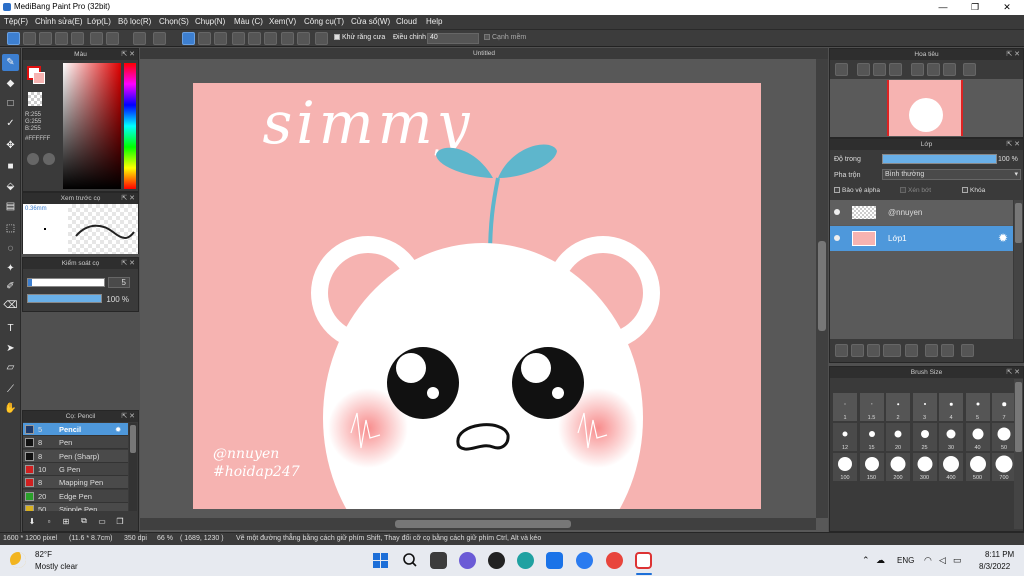 Image resolution: width=1024 pixels, height=576 pixels. What do you see at coordinates (863, 69) in the screenshot?
I see `zoom-in-2-icon` at bounding box center [863, 69].